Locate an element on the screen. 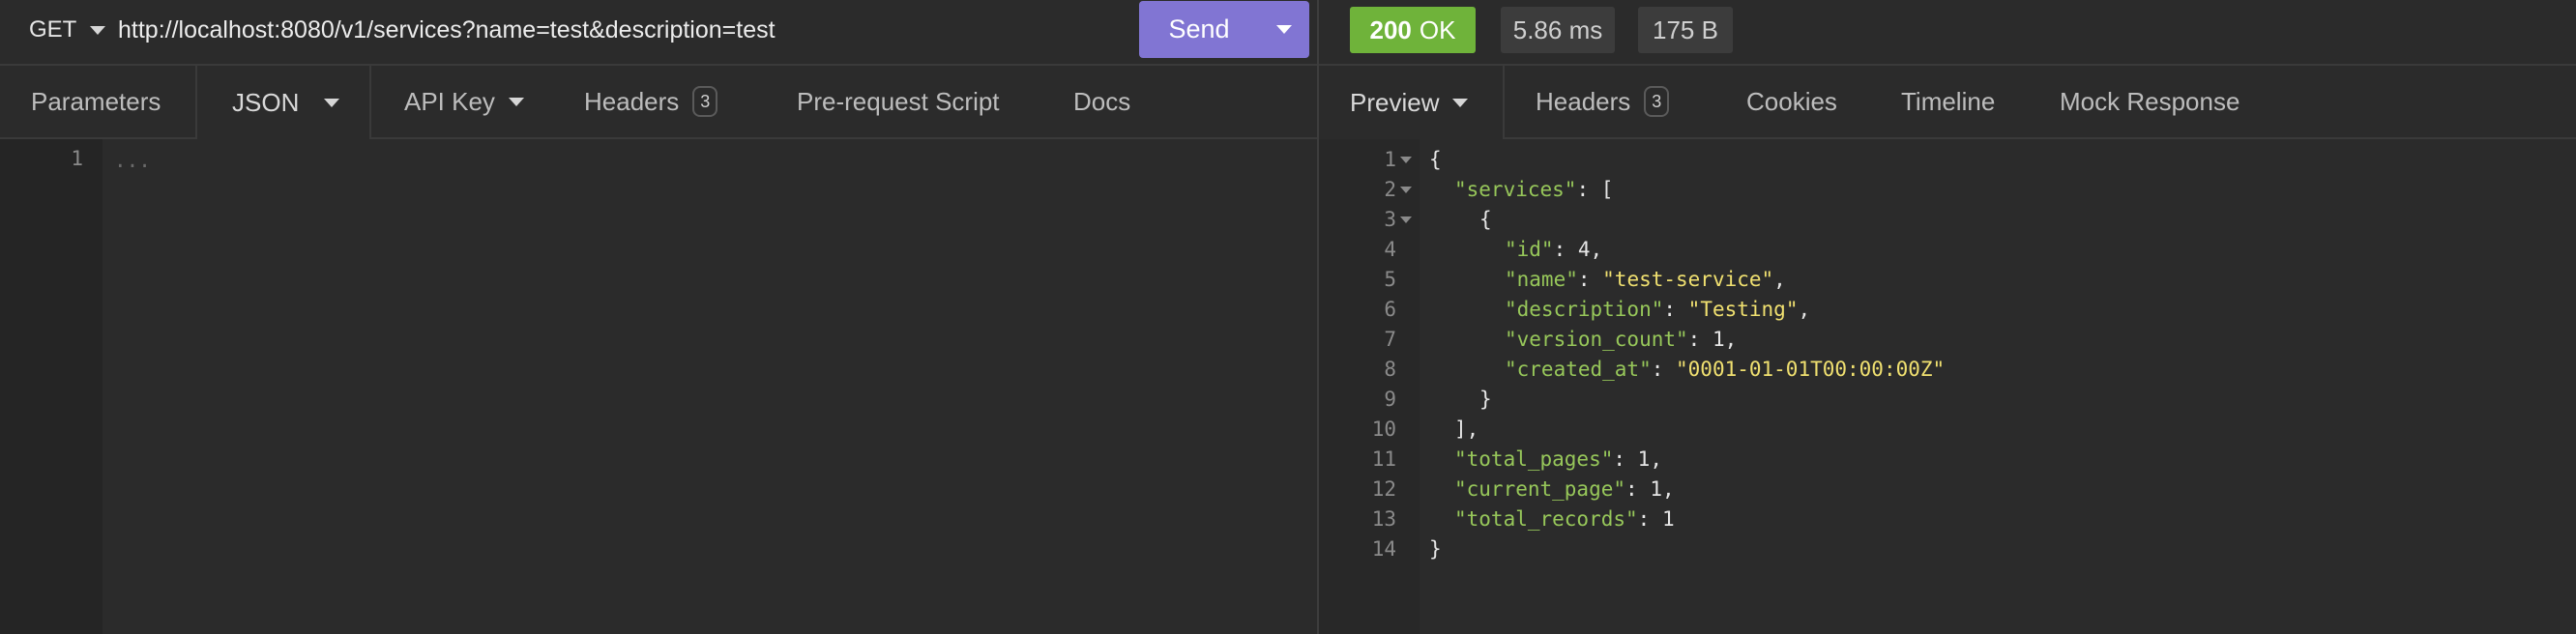  json-punctuation: ], is located at coordinates (1466, 429).